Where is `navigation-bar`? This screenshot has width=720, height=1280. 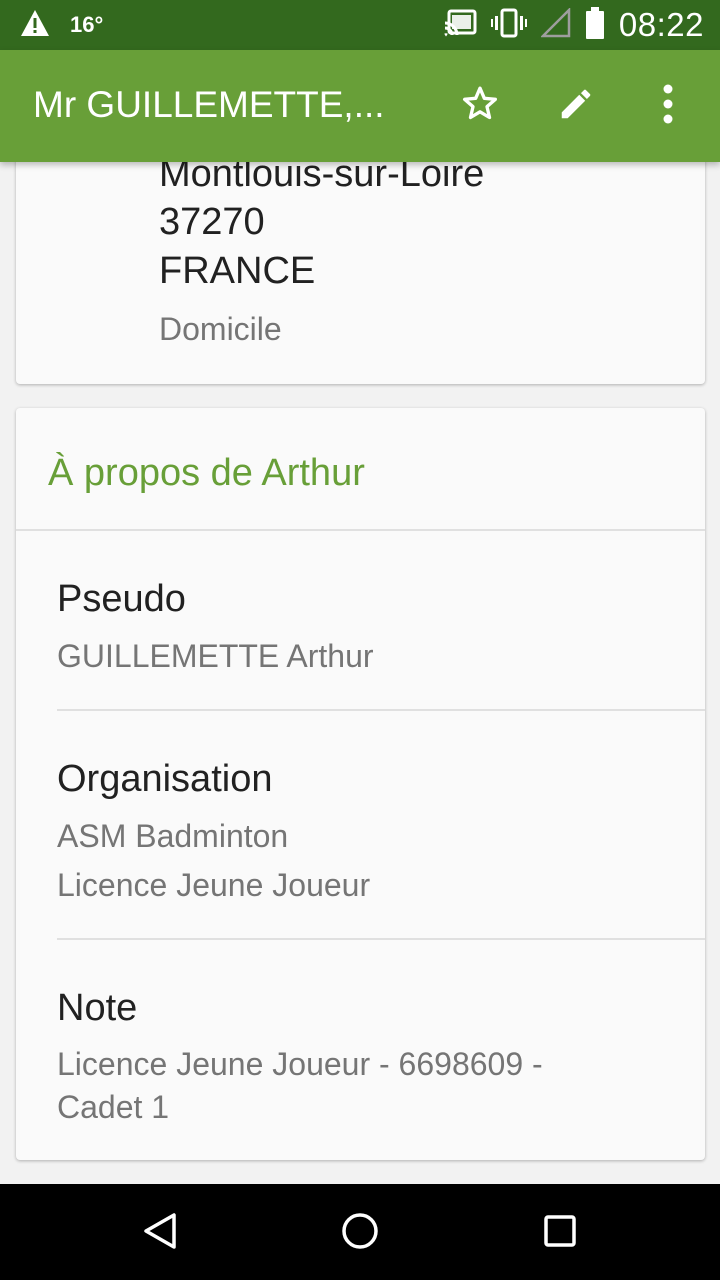
navigation-bar is located at coordinates (360, 1232).